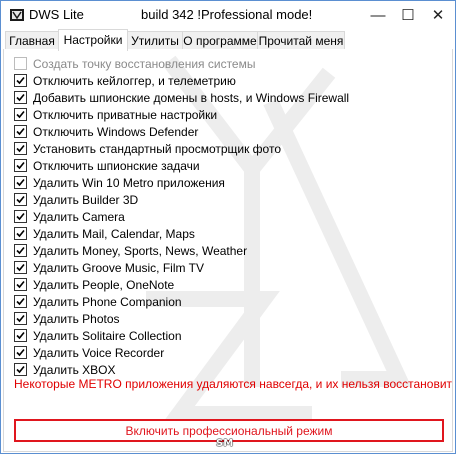 This screenshot has width=456, height=454. I want to click on window-title: DWS Lite, so click(56, 14).